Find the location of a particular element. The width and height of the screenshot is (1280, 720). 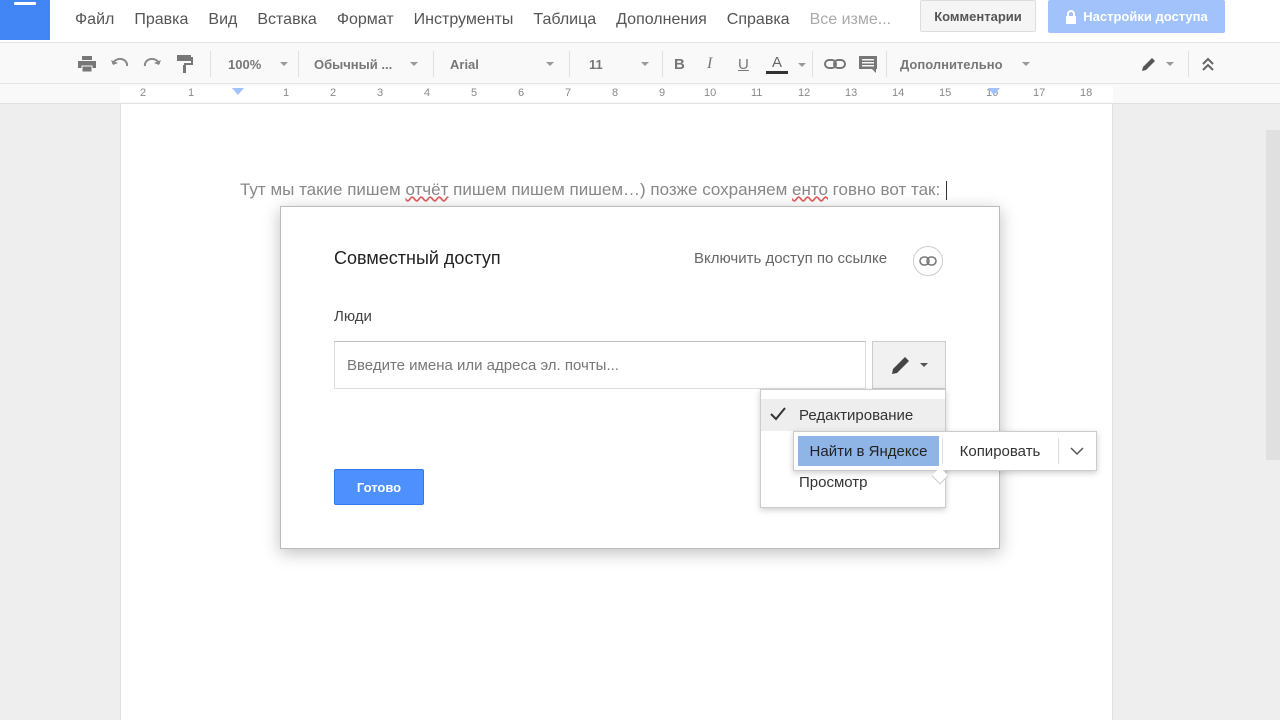

redo-icon is located at coordinates (152, 64).